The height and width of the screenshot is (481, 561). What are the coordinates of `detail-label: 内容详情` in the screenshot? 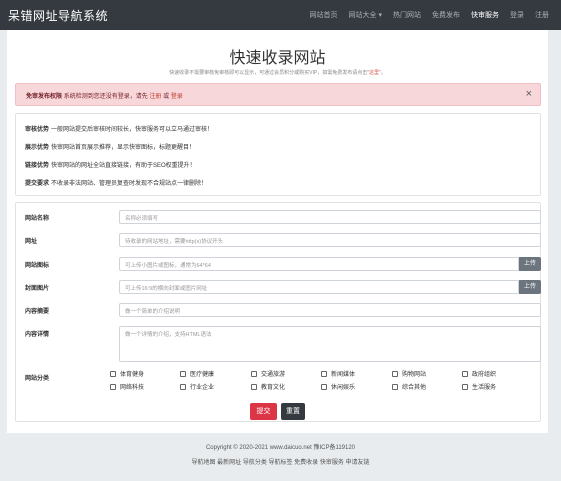 It's located at (37, 335).